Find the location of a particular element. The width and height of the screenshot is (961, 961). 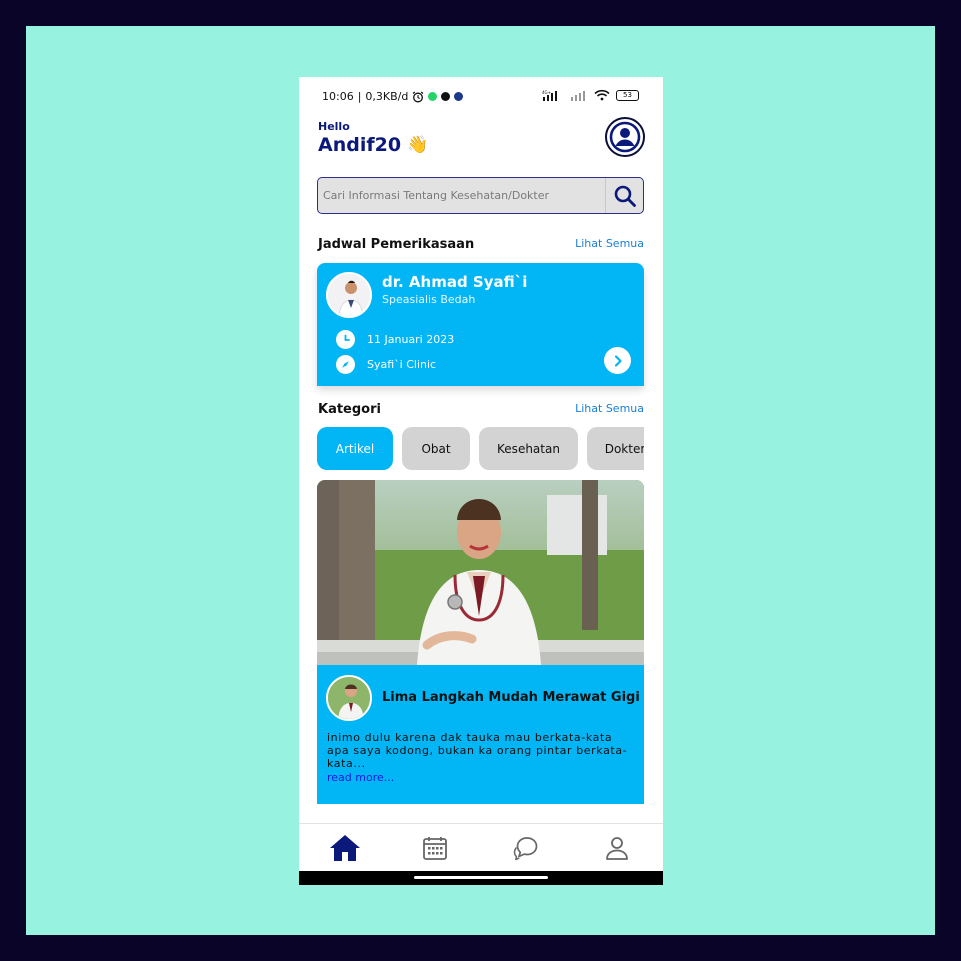

nav-profile is located at coordinates (617, 848).